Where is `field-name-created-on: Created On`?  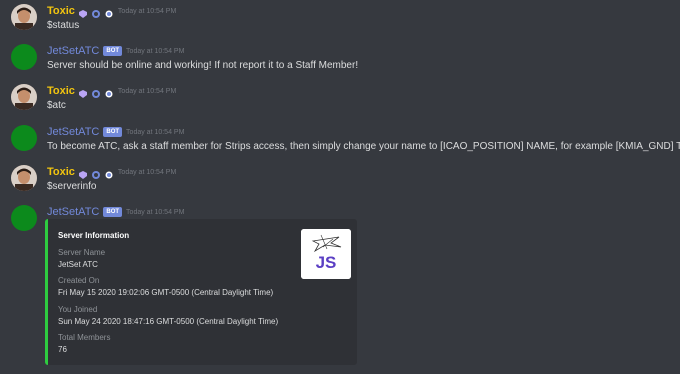 field-name-created-on: Created On is located at coordinates (79, 280).